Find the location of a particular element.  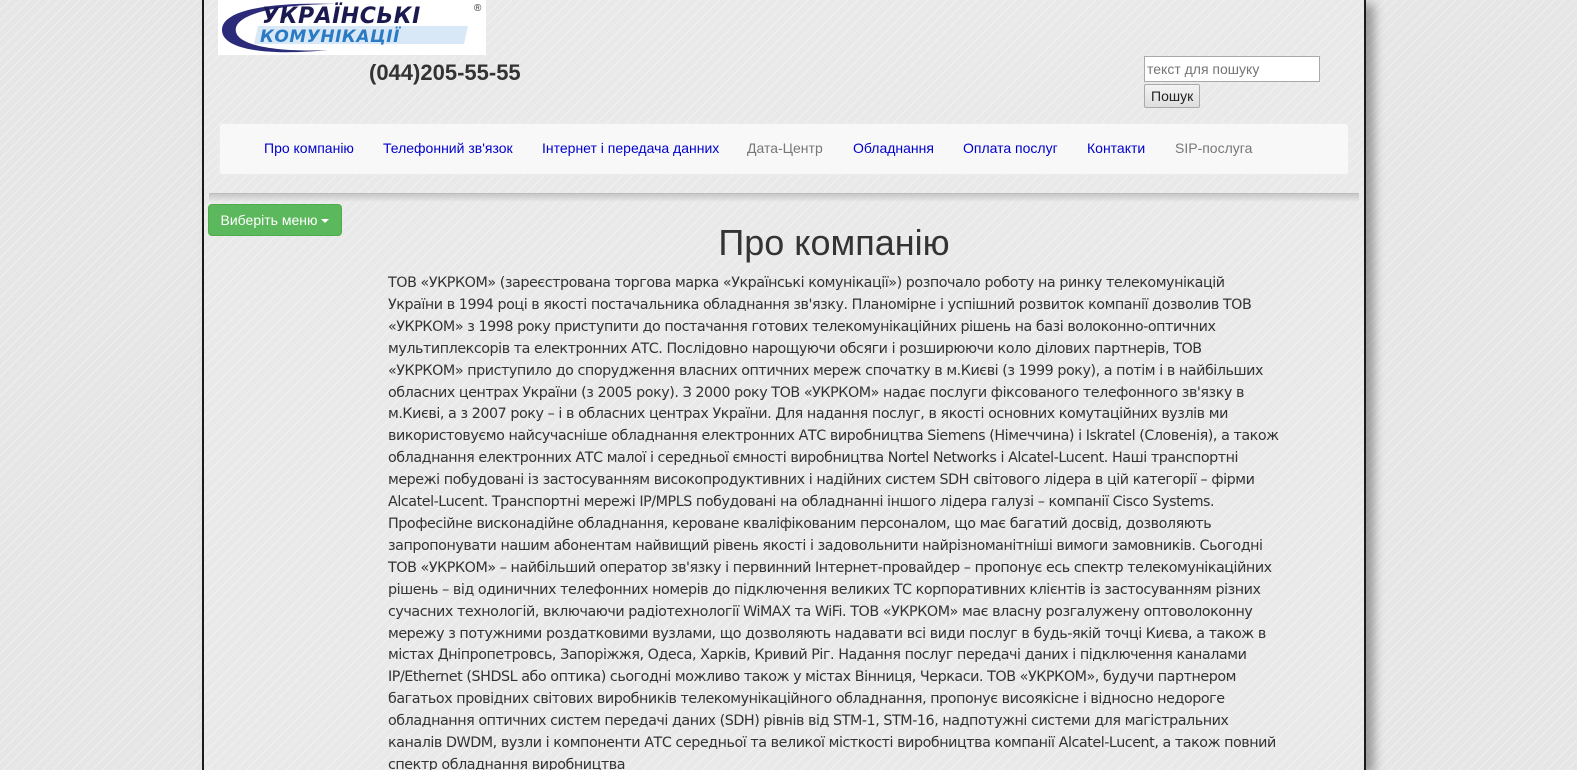

caret-down-icon is located at coordinates (325, 221).